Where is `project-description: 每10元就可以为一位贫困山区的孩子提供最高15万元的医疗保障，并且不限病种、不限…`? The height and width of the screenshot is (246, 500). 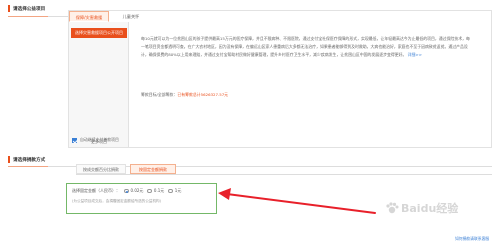
project-description: 每10元就可以为一位贫困山区的孩子提供最高15万元的医疗保障，并且不限病种、不限… is located at coordinates (306, 56).